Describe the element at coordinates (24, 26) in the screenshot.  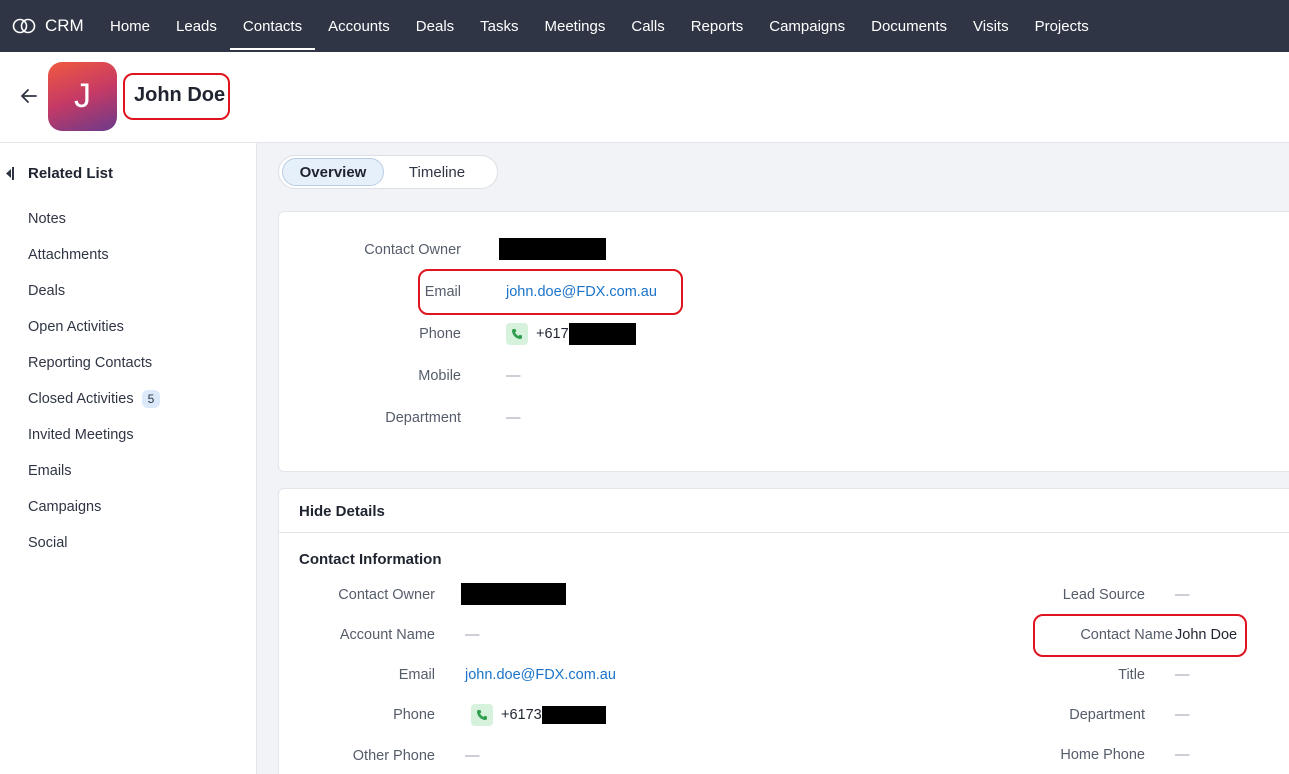
I see `crm-logo-icon` at that location.